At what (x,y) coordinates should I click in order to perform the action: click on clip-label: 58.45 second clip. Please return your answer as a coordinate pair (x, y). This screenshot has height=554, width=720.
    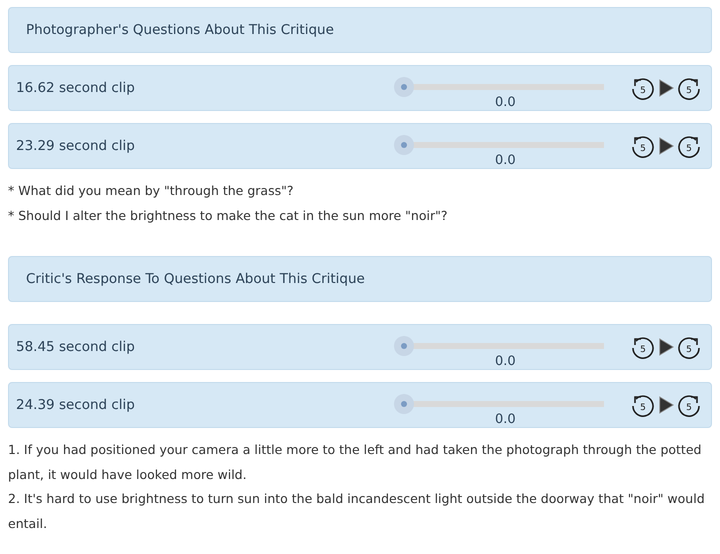
    Looking at the image, I should click on (76, 347).